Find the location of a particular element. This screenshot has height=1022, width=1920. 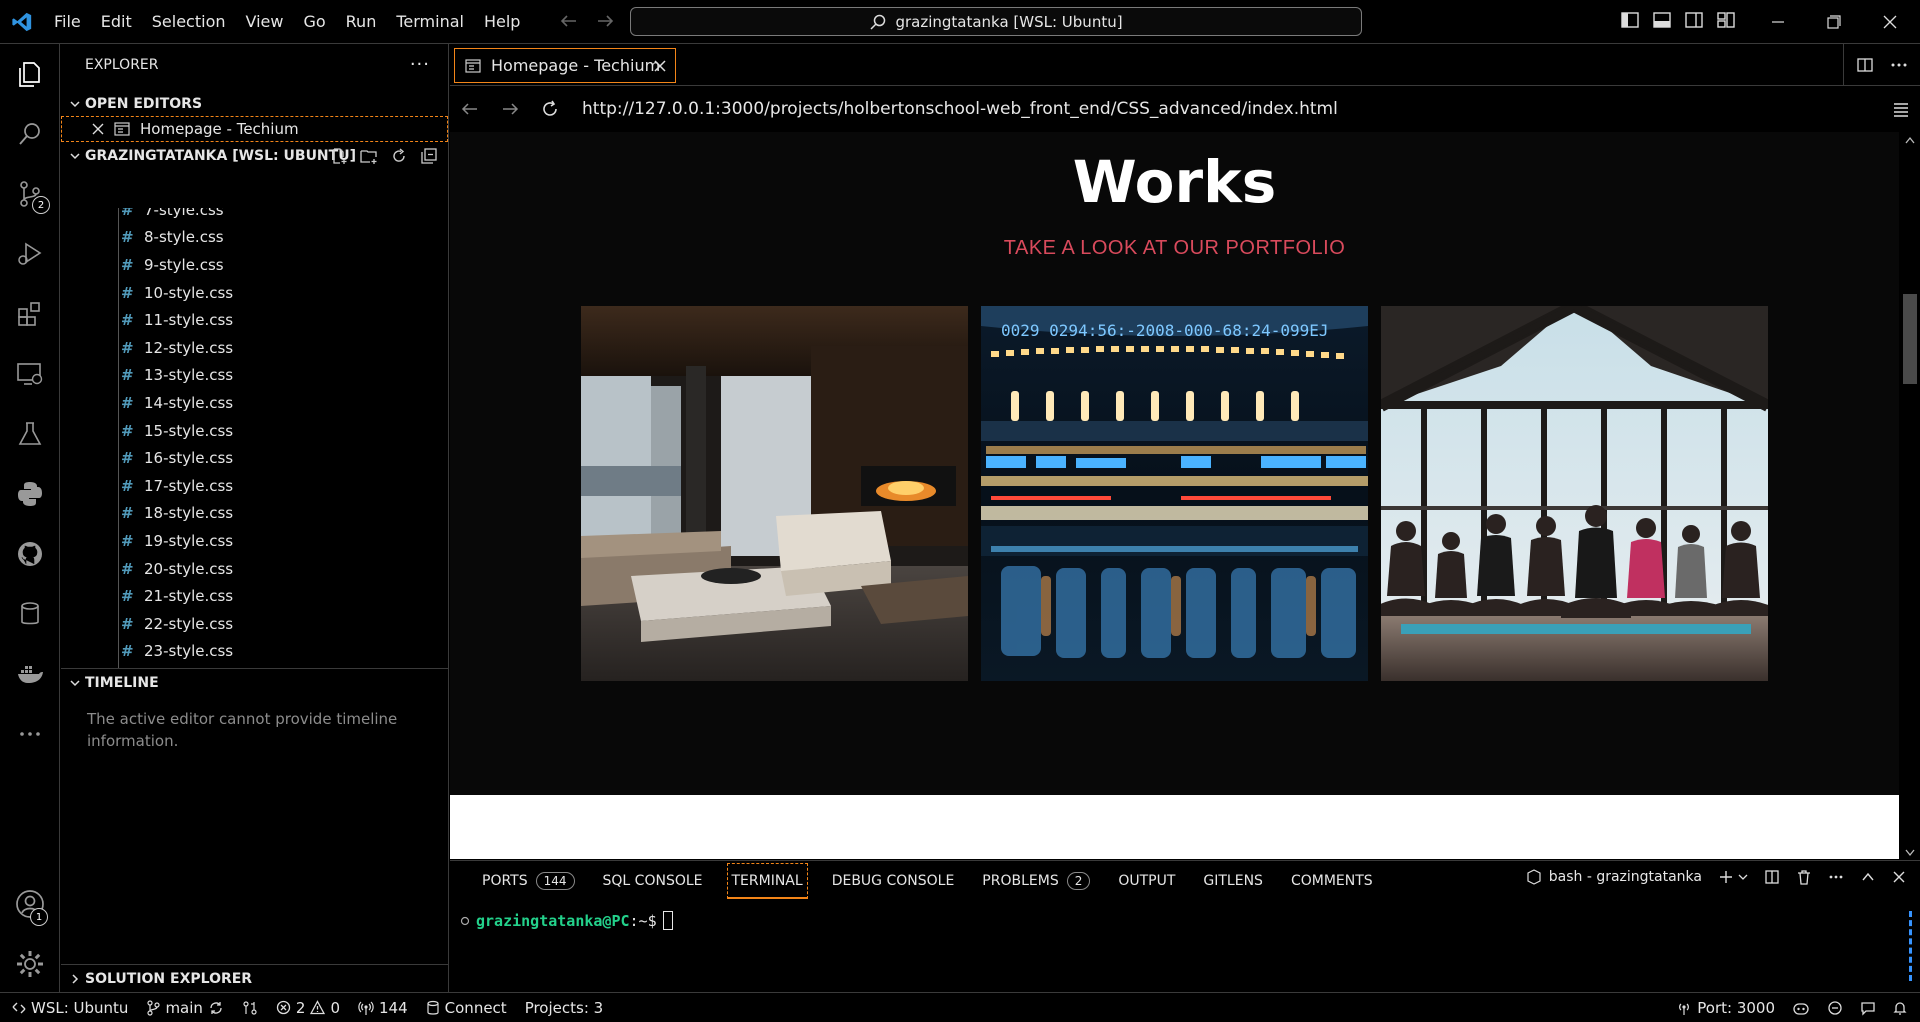

remote-indicator: WSL: Ubuntu is located at coordinates (68, 1007).